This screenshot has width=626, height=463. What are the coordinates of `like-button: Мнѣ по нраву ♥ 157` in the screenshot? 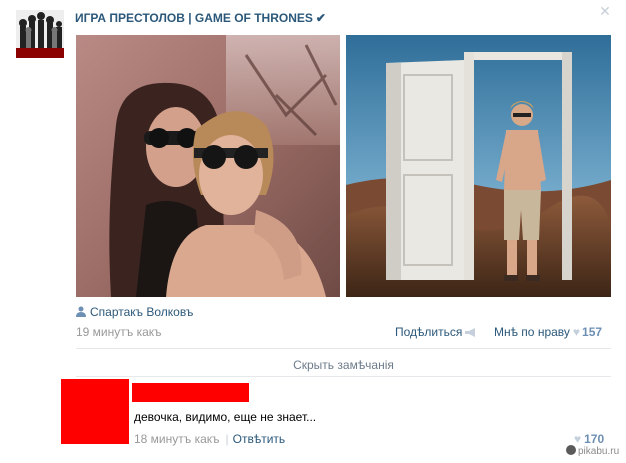 It's located at (548, 332).